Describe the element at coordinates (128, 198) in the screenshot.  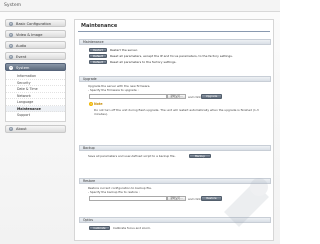
I see `restore-file-input` at that location.